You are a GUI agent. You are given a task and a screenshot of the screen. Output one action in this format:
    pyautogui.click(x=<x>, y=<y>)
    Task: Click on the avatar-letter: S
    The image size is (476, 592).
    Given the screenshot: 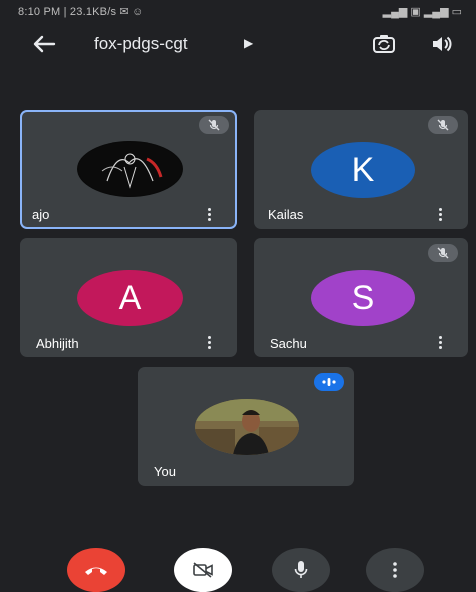 What is the action you would take?
    pyautogui.click(x=363, y=297)
    